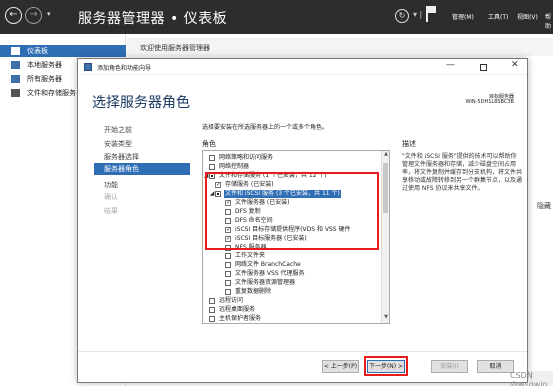  What do you see at coordinates (293, 256) in the screenshot?
I see `role-row: 工作文件夹` at bounding box center [293, 256].